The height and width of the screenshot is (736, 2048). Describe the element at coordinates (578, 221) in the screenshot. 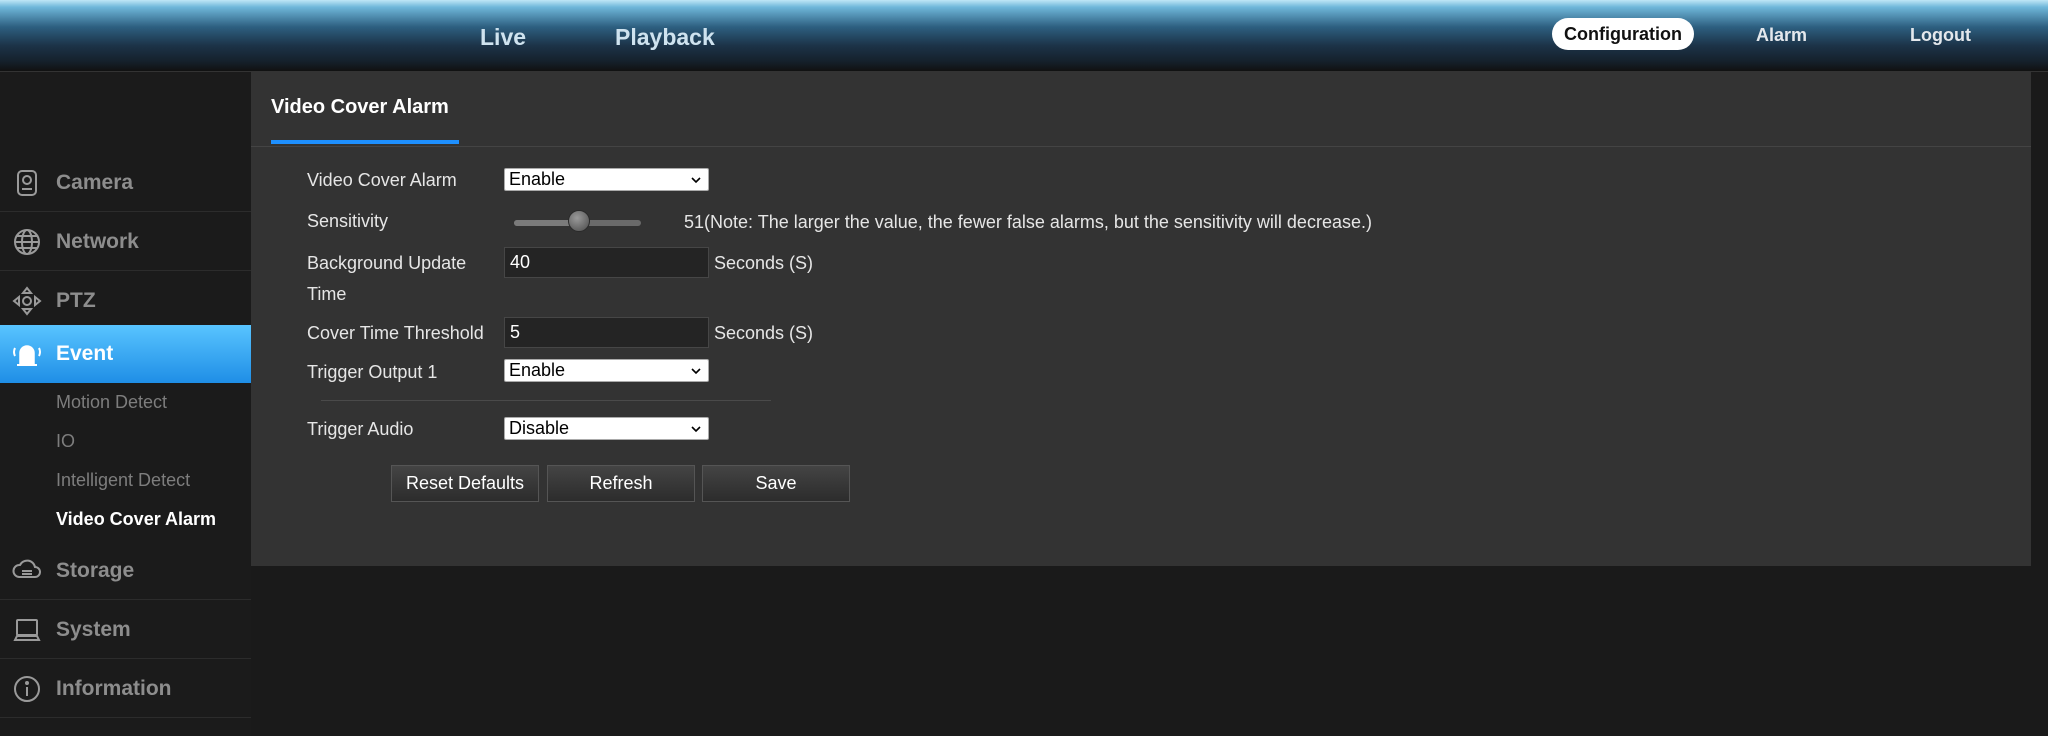

I see `sensitivity-slider-thumb` at that location.